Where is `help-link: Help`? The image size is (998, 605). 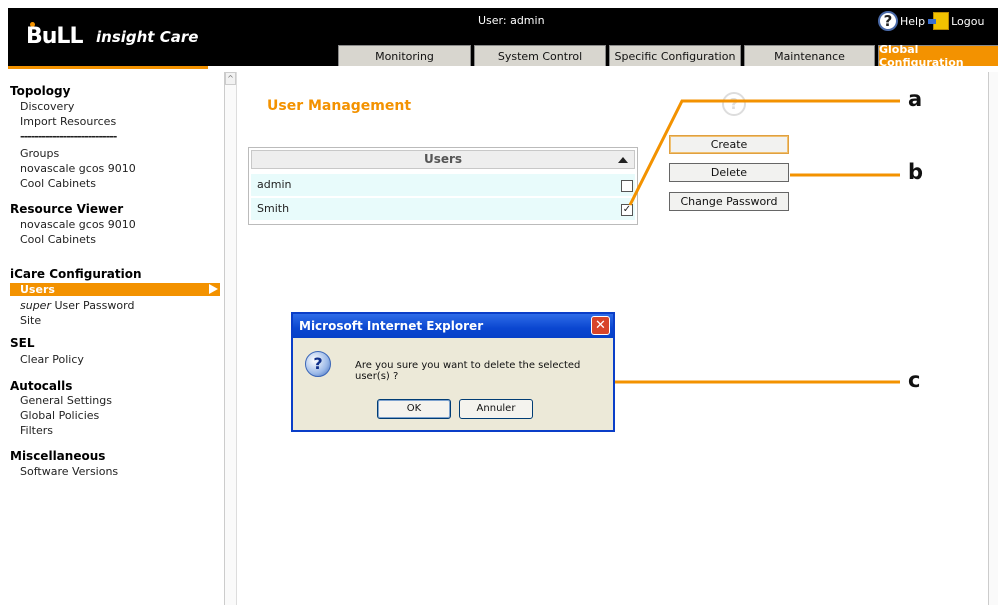
help-link: Help is located at coordinates (912, 21).